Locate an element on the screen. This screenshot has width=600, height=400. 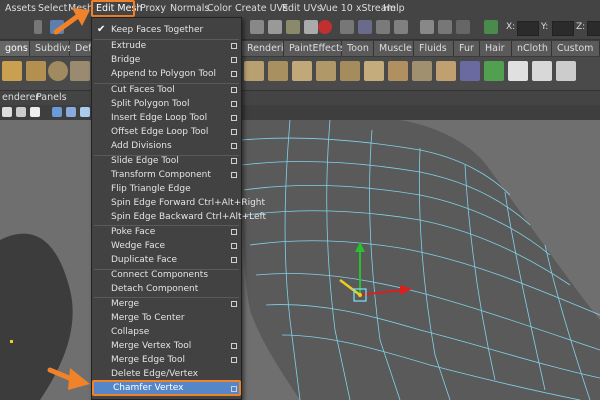
menu-item-merge-to-center: Merge To Center is located at coordinates (166, 318).